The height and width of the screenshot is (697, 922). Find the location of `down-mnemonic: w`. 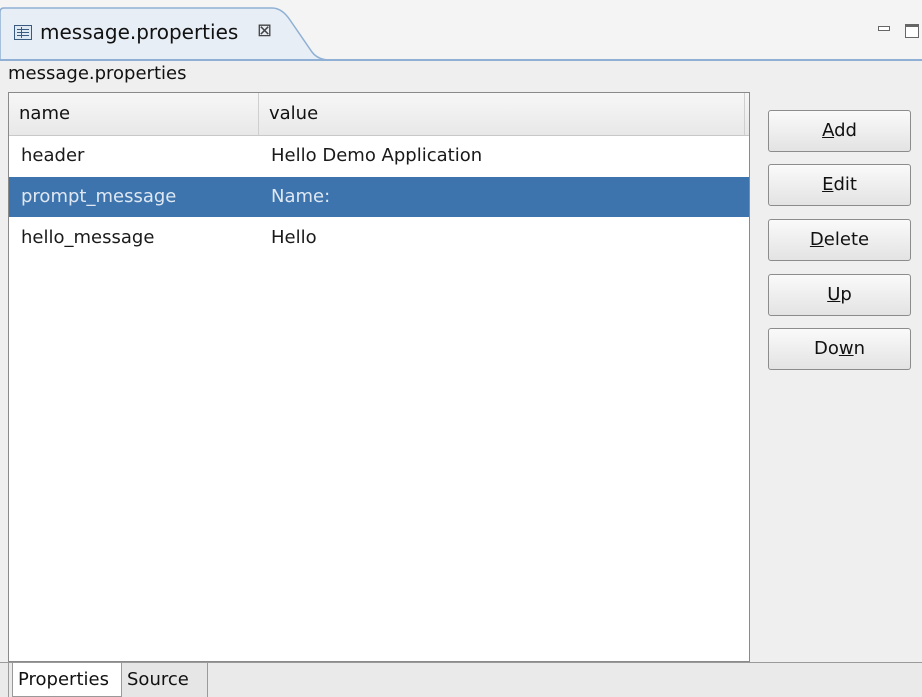

down-mnemonic: w is located at coordinates (846, 348).